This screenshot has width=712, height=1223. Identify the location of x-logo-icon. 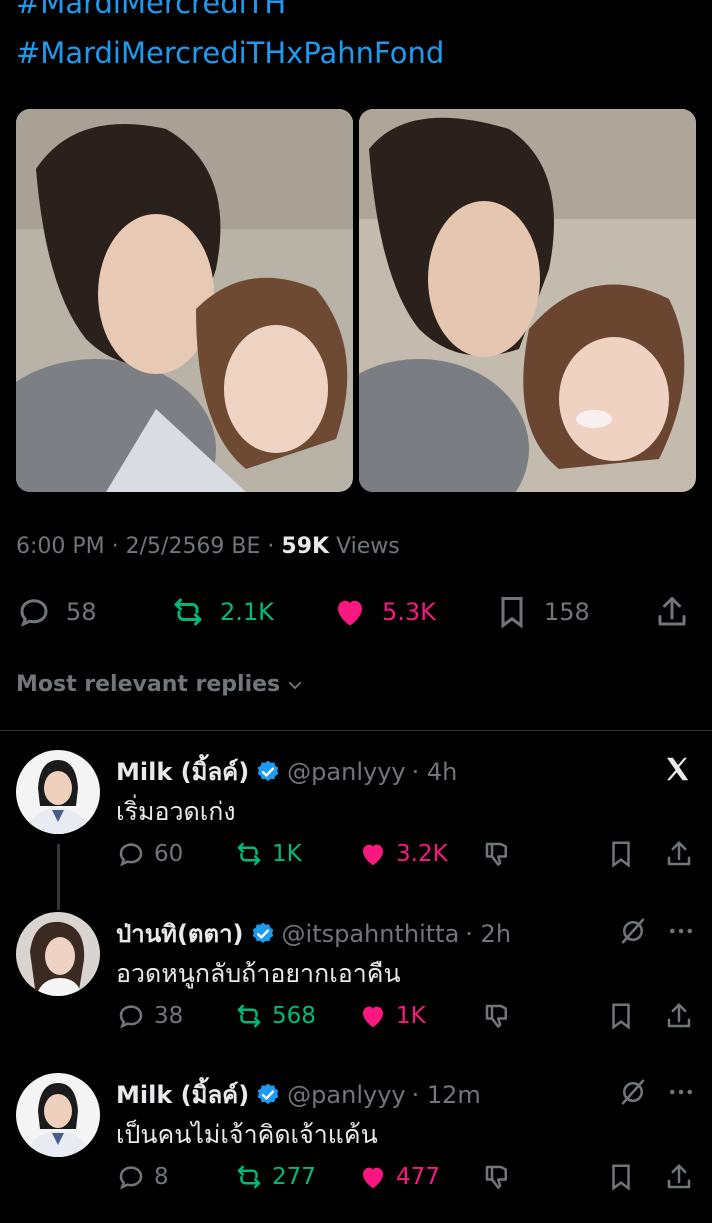
(677, 769).